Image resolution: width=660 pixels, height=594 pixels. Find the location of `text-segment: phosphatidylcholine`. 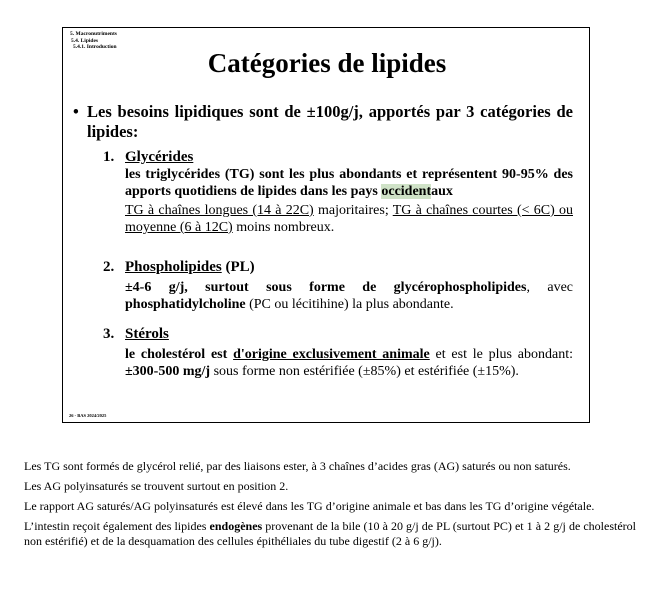

text-segment: phosphatidylcholine is located at coordinates (185, 304).